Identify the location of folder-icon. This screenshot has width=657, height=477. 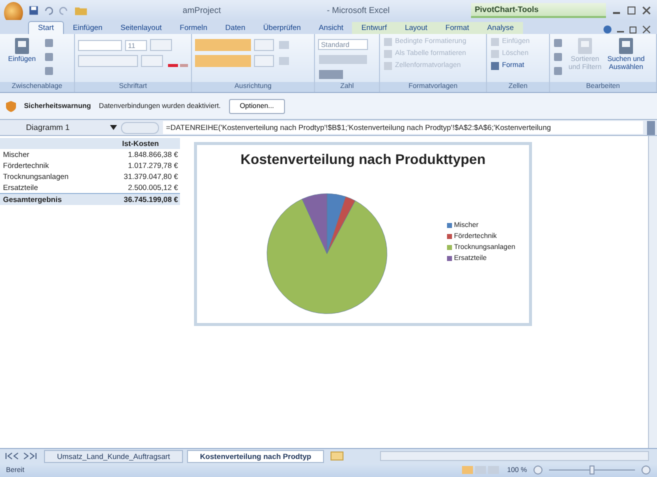
(80, 10).